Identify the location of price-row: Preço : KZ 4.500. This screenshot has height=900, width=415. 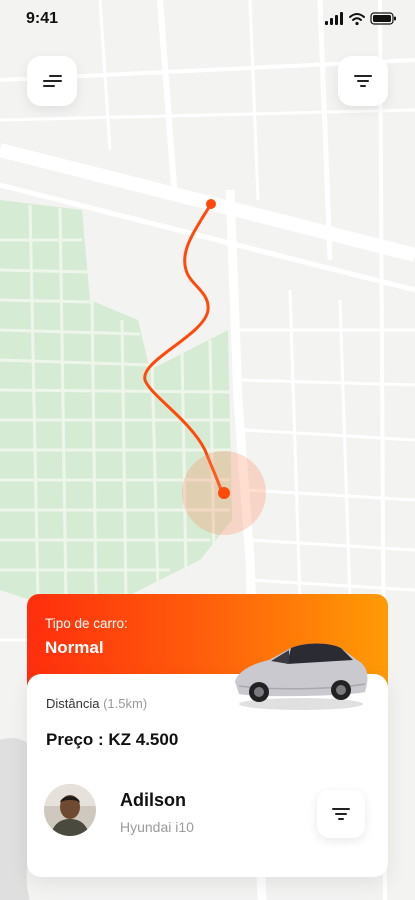
(112, 740).